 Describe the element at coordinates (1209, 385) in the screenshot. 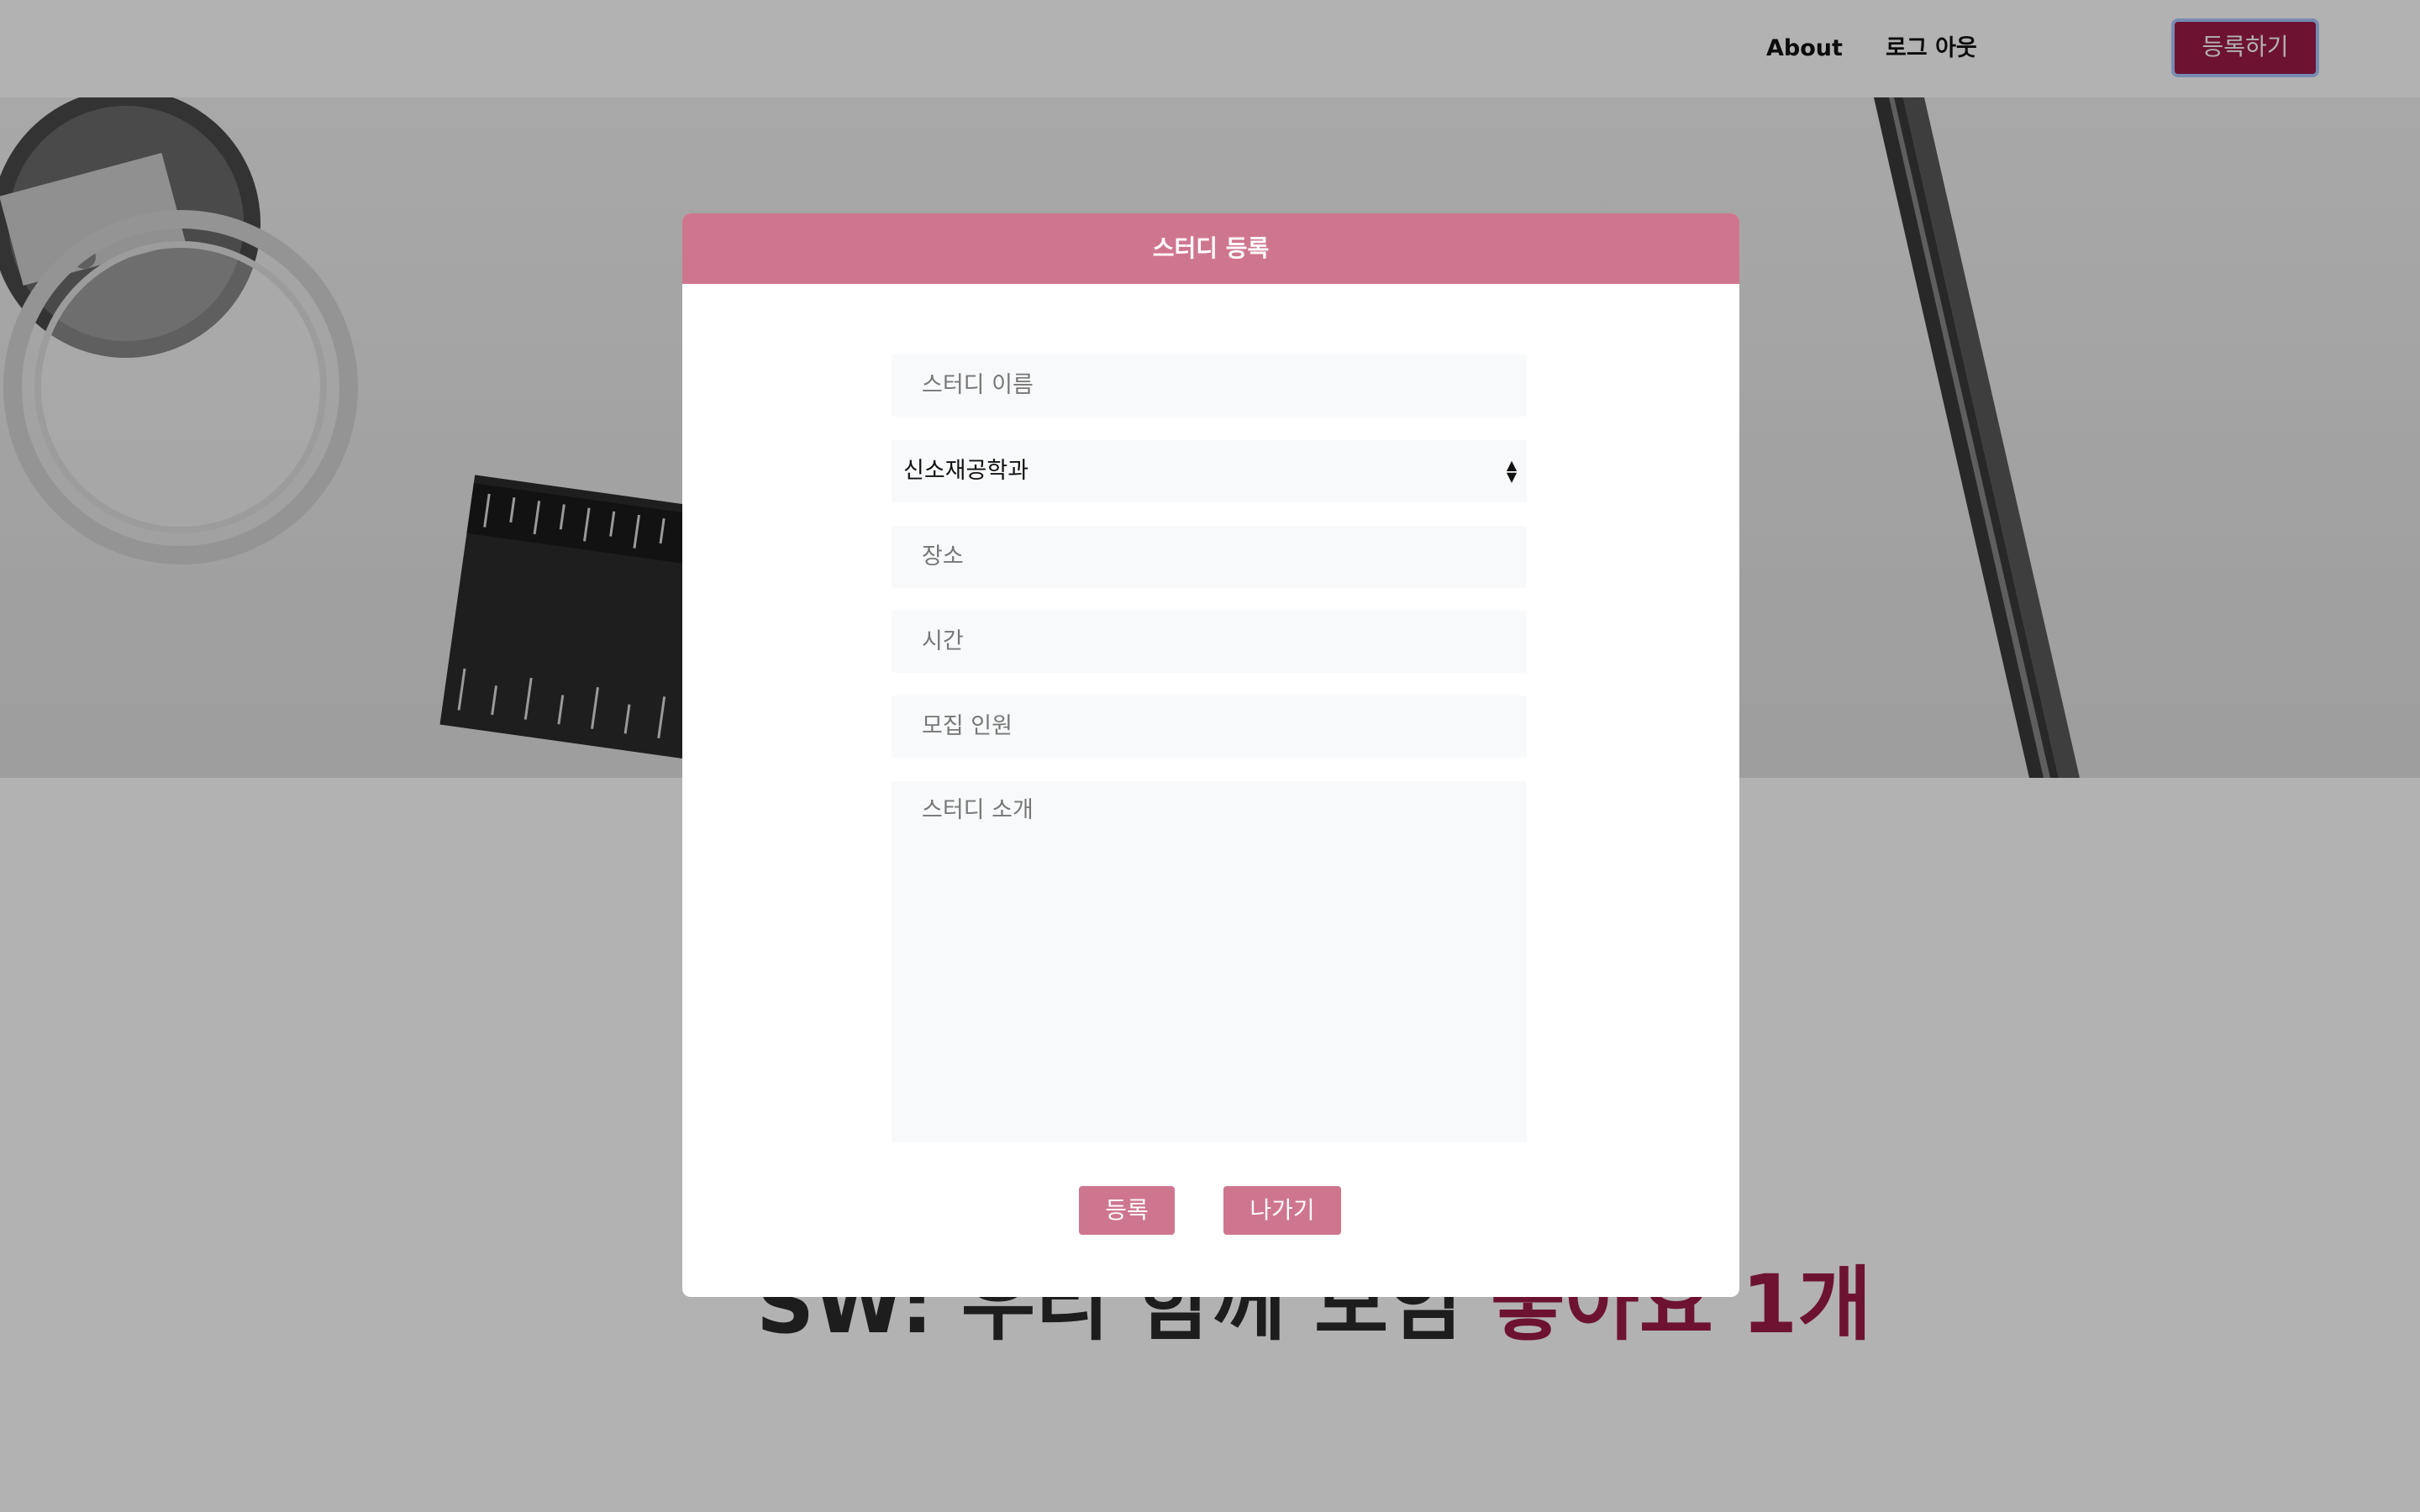

I see `study-name-input: 스터디 이름` at that location.